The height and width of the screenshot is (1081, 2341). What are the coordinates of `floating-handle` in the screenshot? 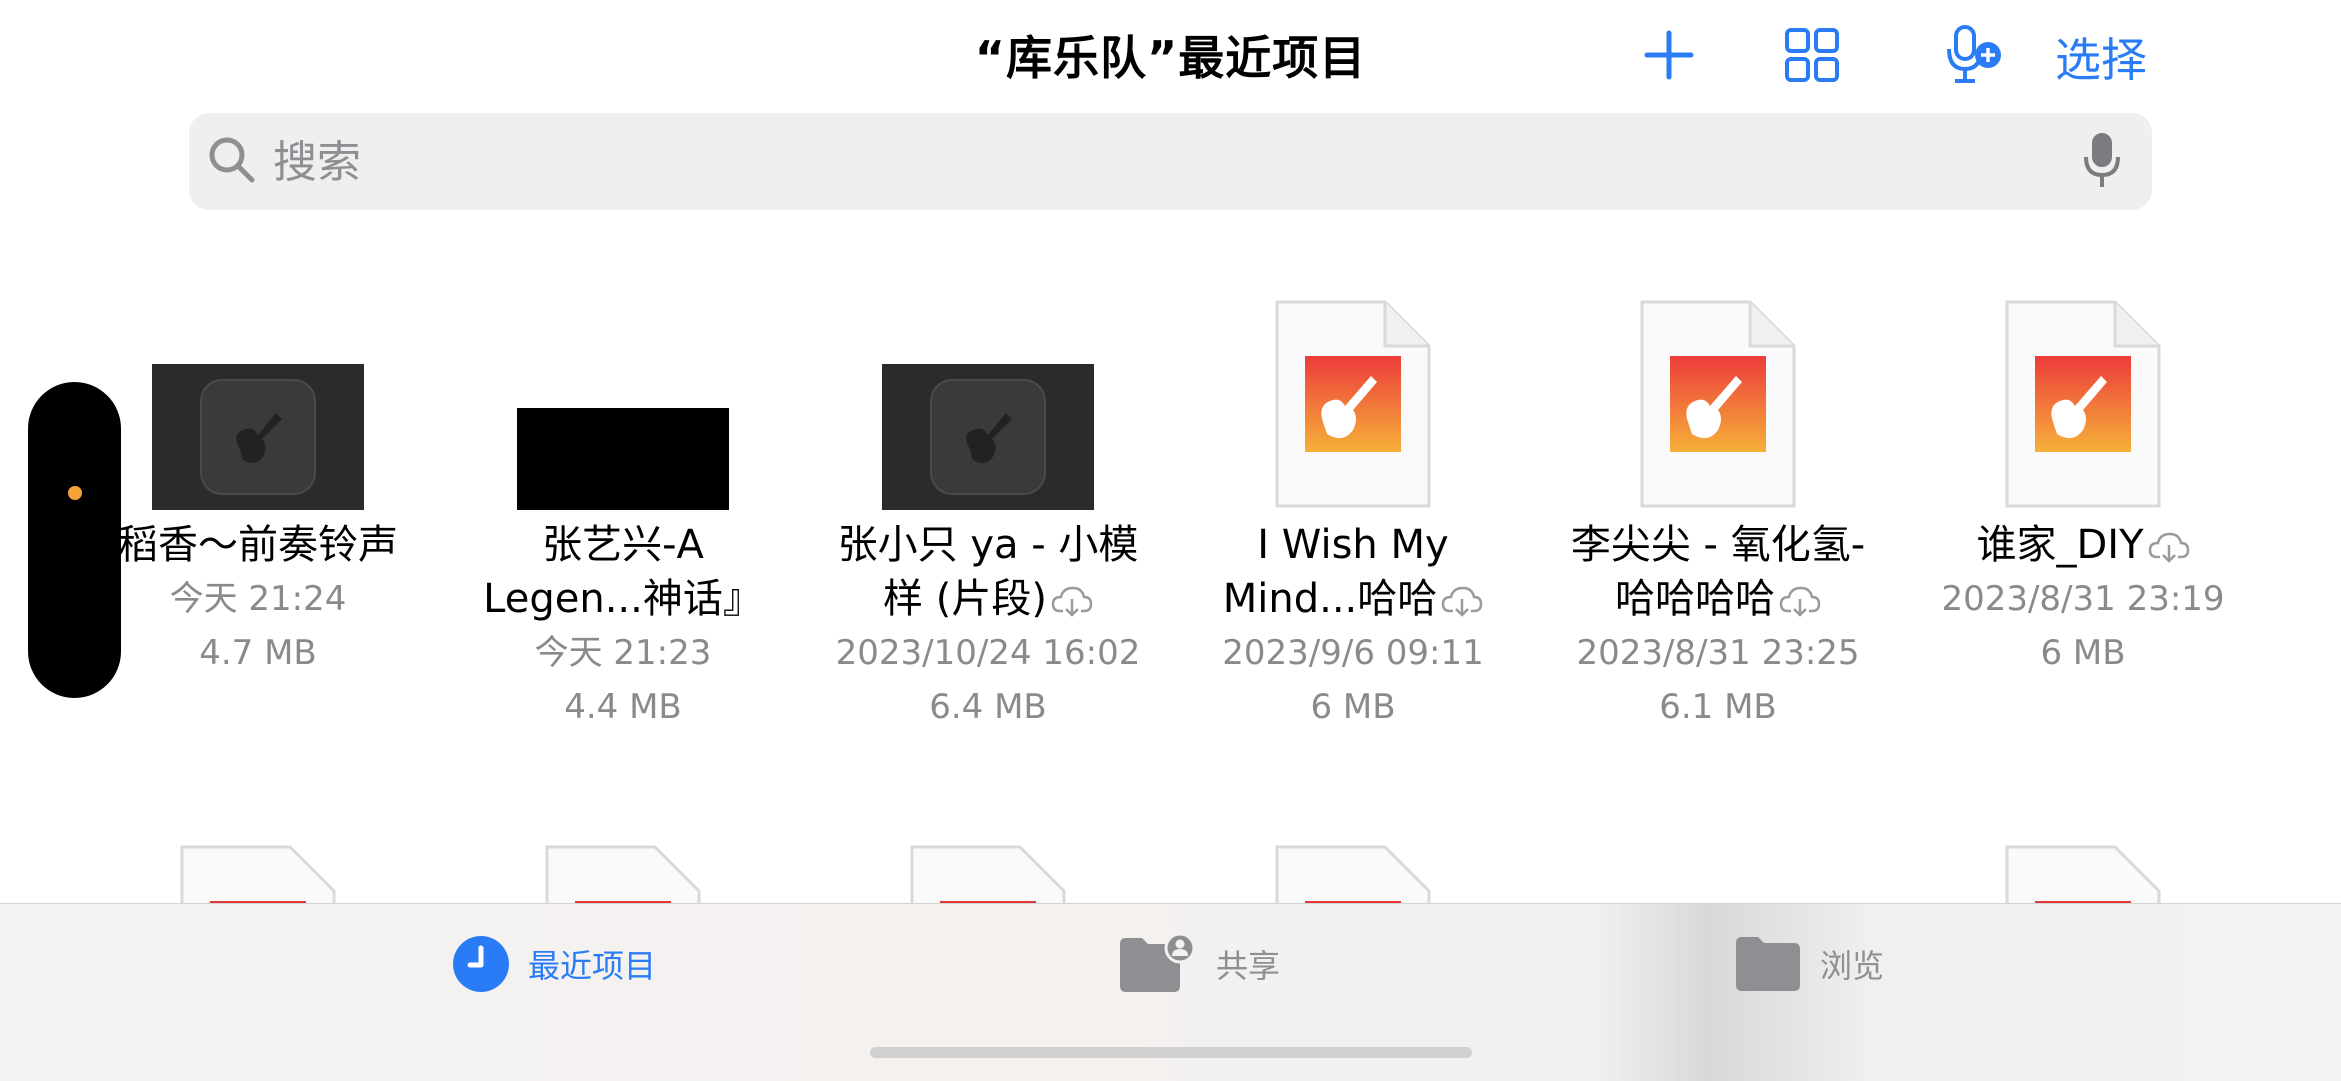 It's located at (74, 540).